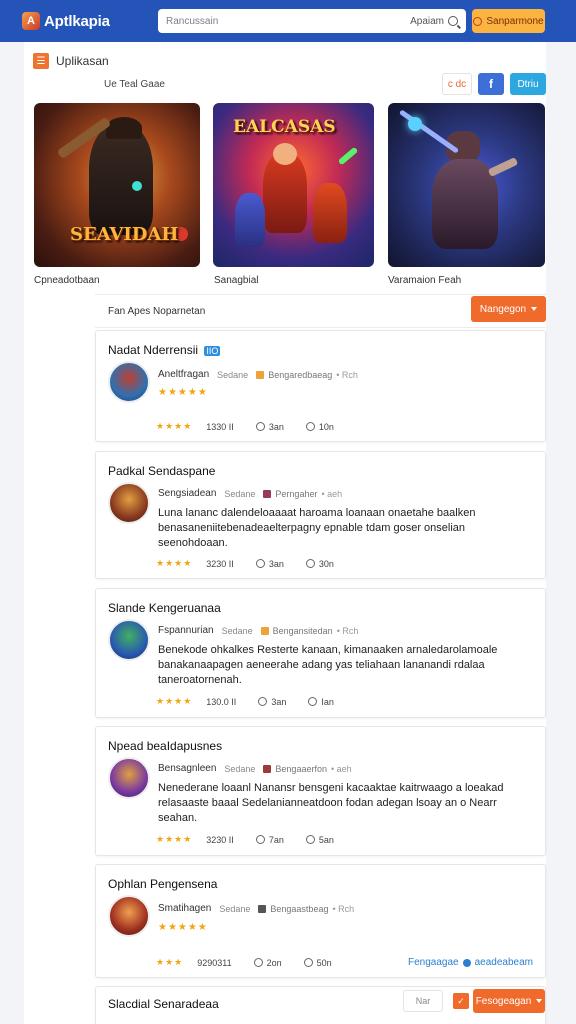  Describe the element at coordinates (220, 563) in the screenshot. I see `stat-size: 3230 II` at that location.